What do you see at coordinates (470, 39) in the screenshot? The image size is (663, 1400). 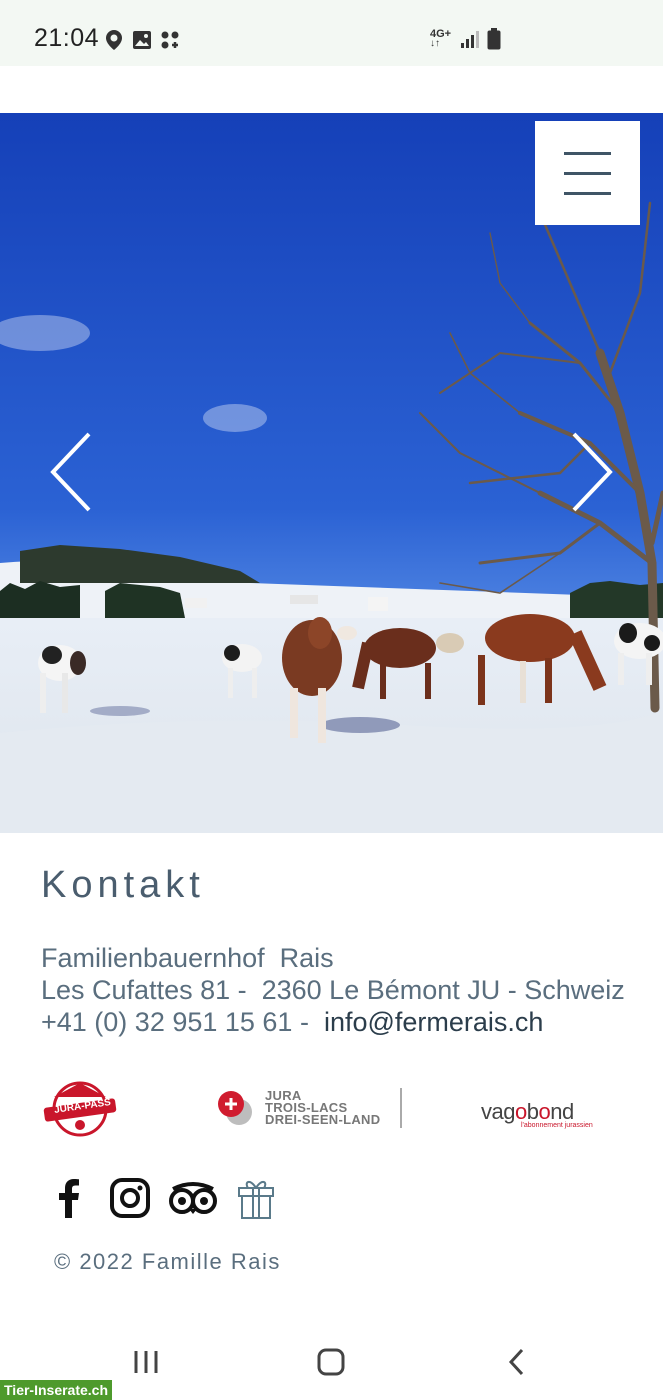 I see `signal-icon` at bounding box center [470, 39].